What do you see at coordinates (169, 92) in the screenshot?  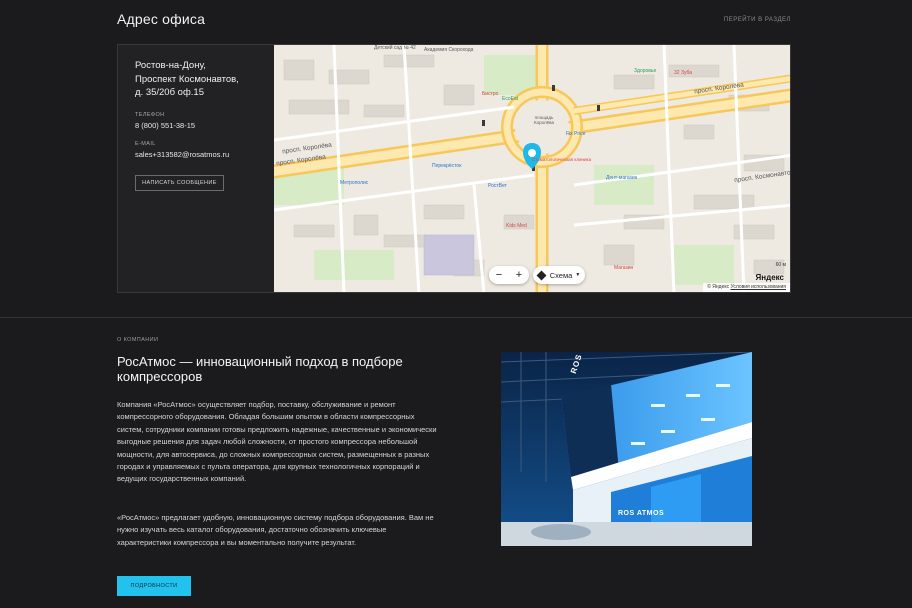 I see `address-line: д. 35/20б оф.15` at bounding box center [169, 92].